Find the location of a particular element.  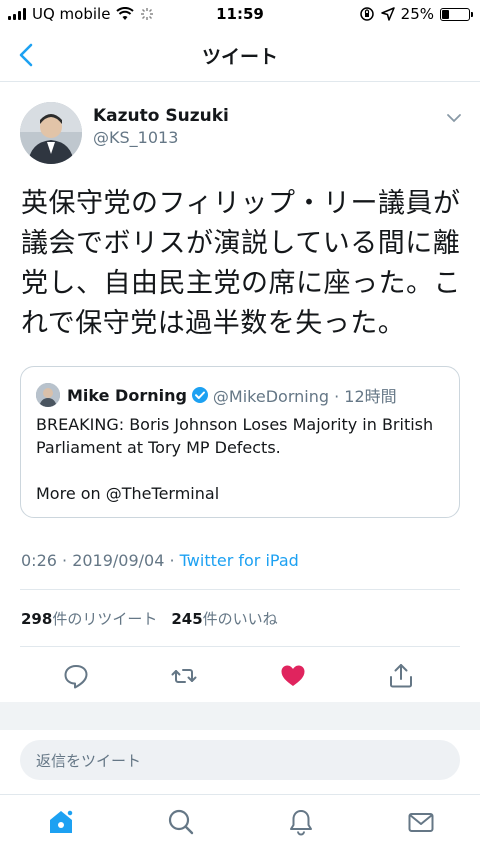

battery-percent: 25% is located at coordinates (417, 14).